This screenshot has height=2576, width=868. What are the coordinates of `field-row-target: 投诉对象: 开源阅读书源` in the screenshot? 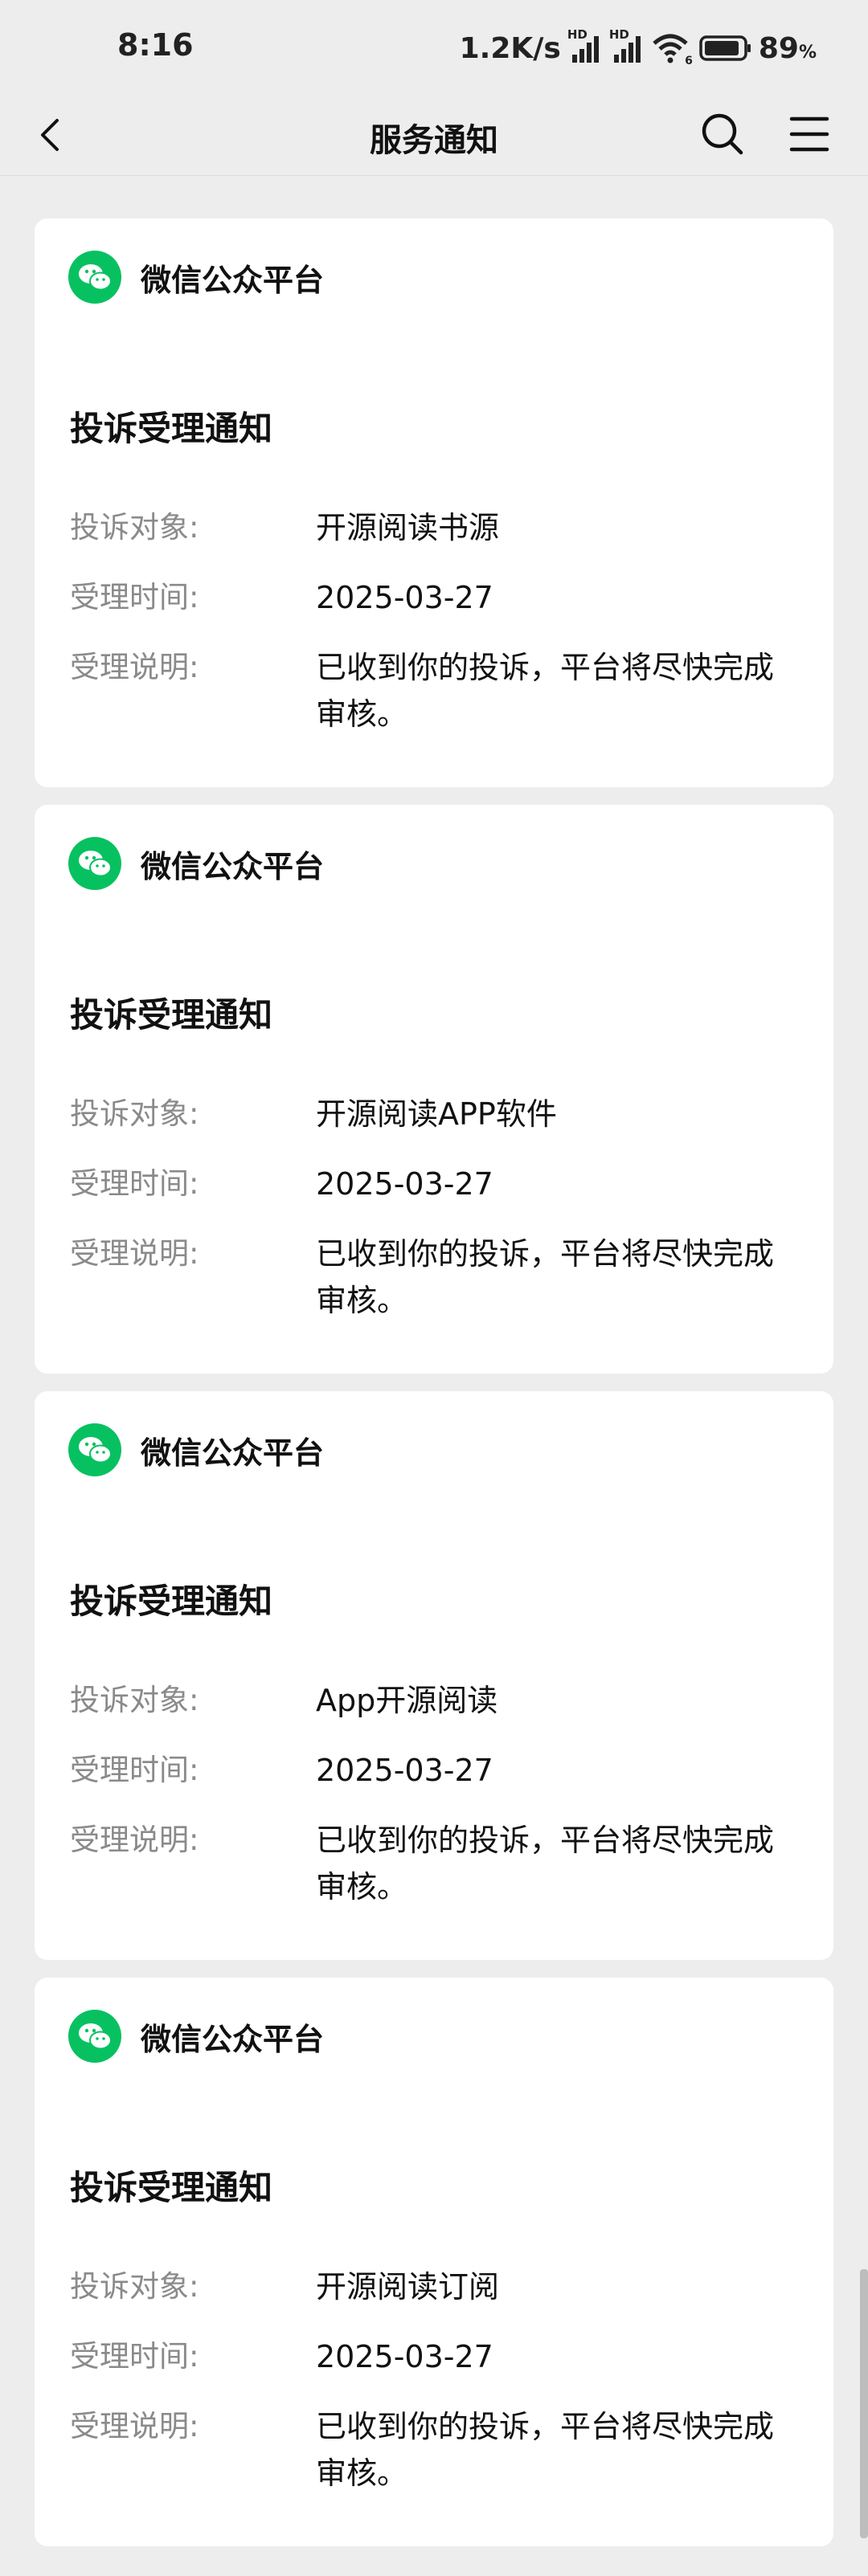 It's located at (426, 527).